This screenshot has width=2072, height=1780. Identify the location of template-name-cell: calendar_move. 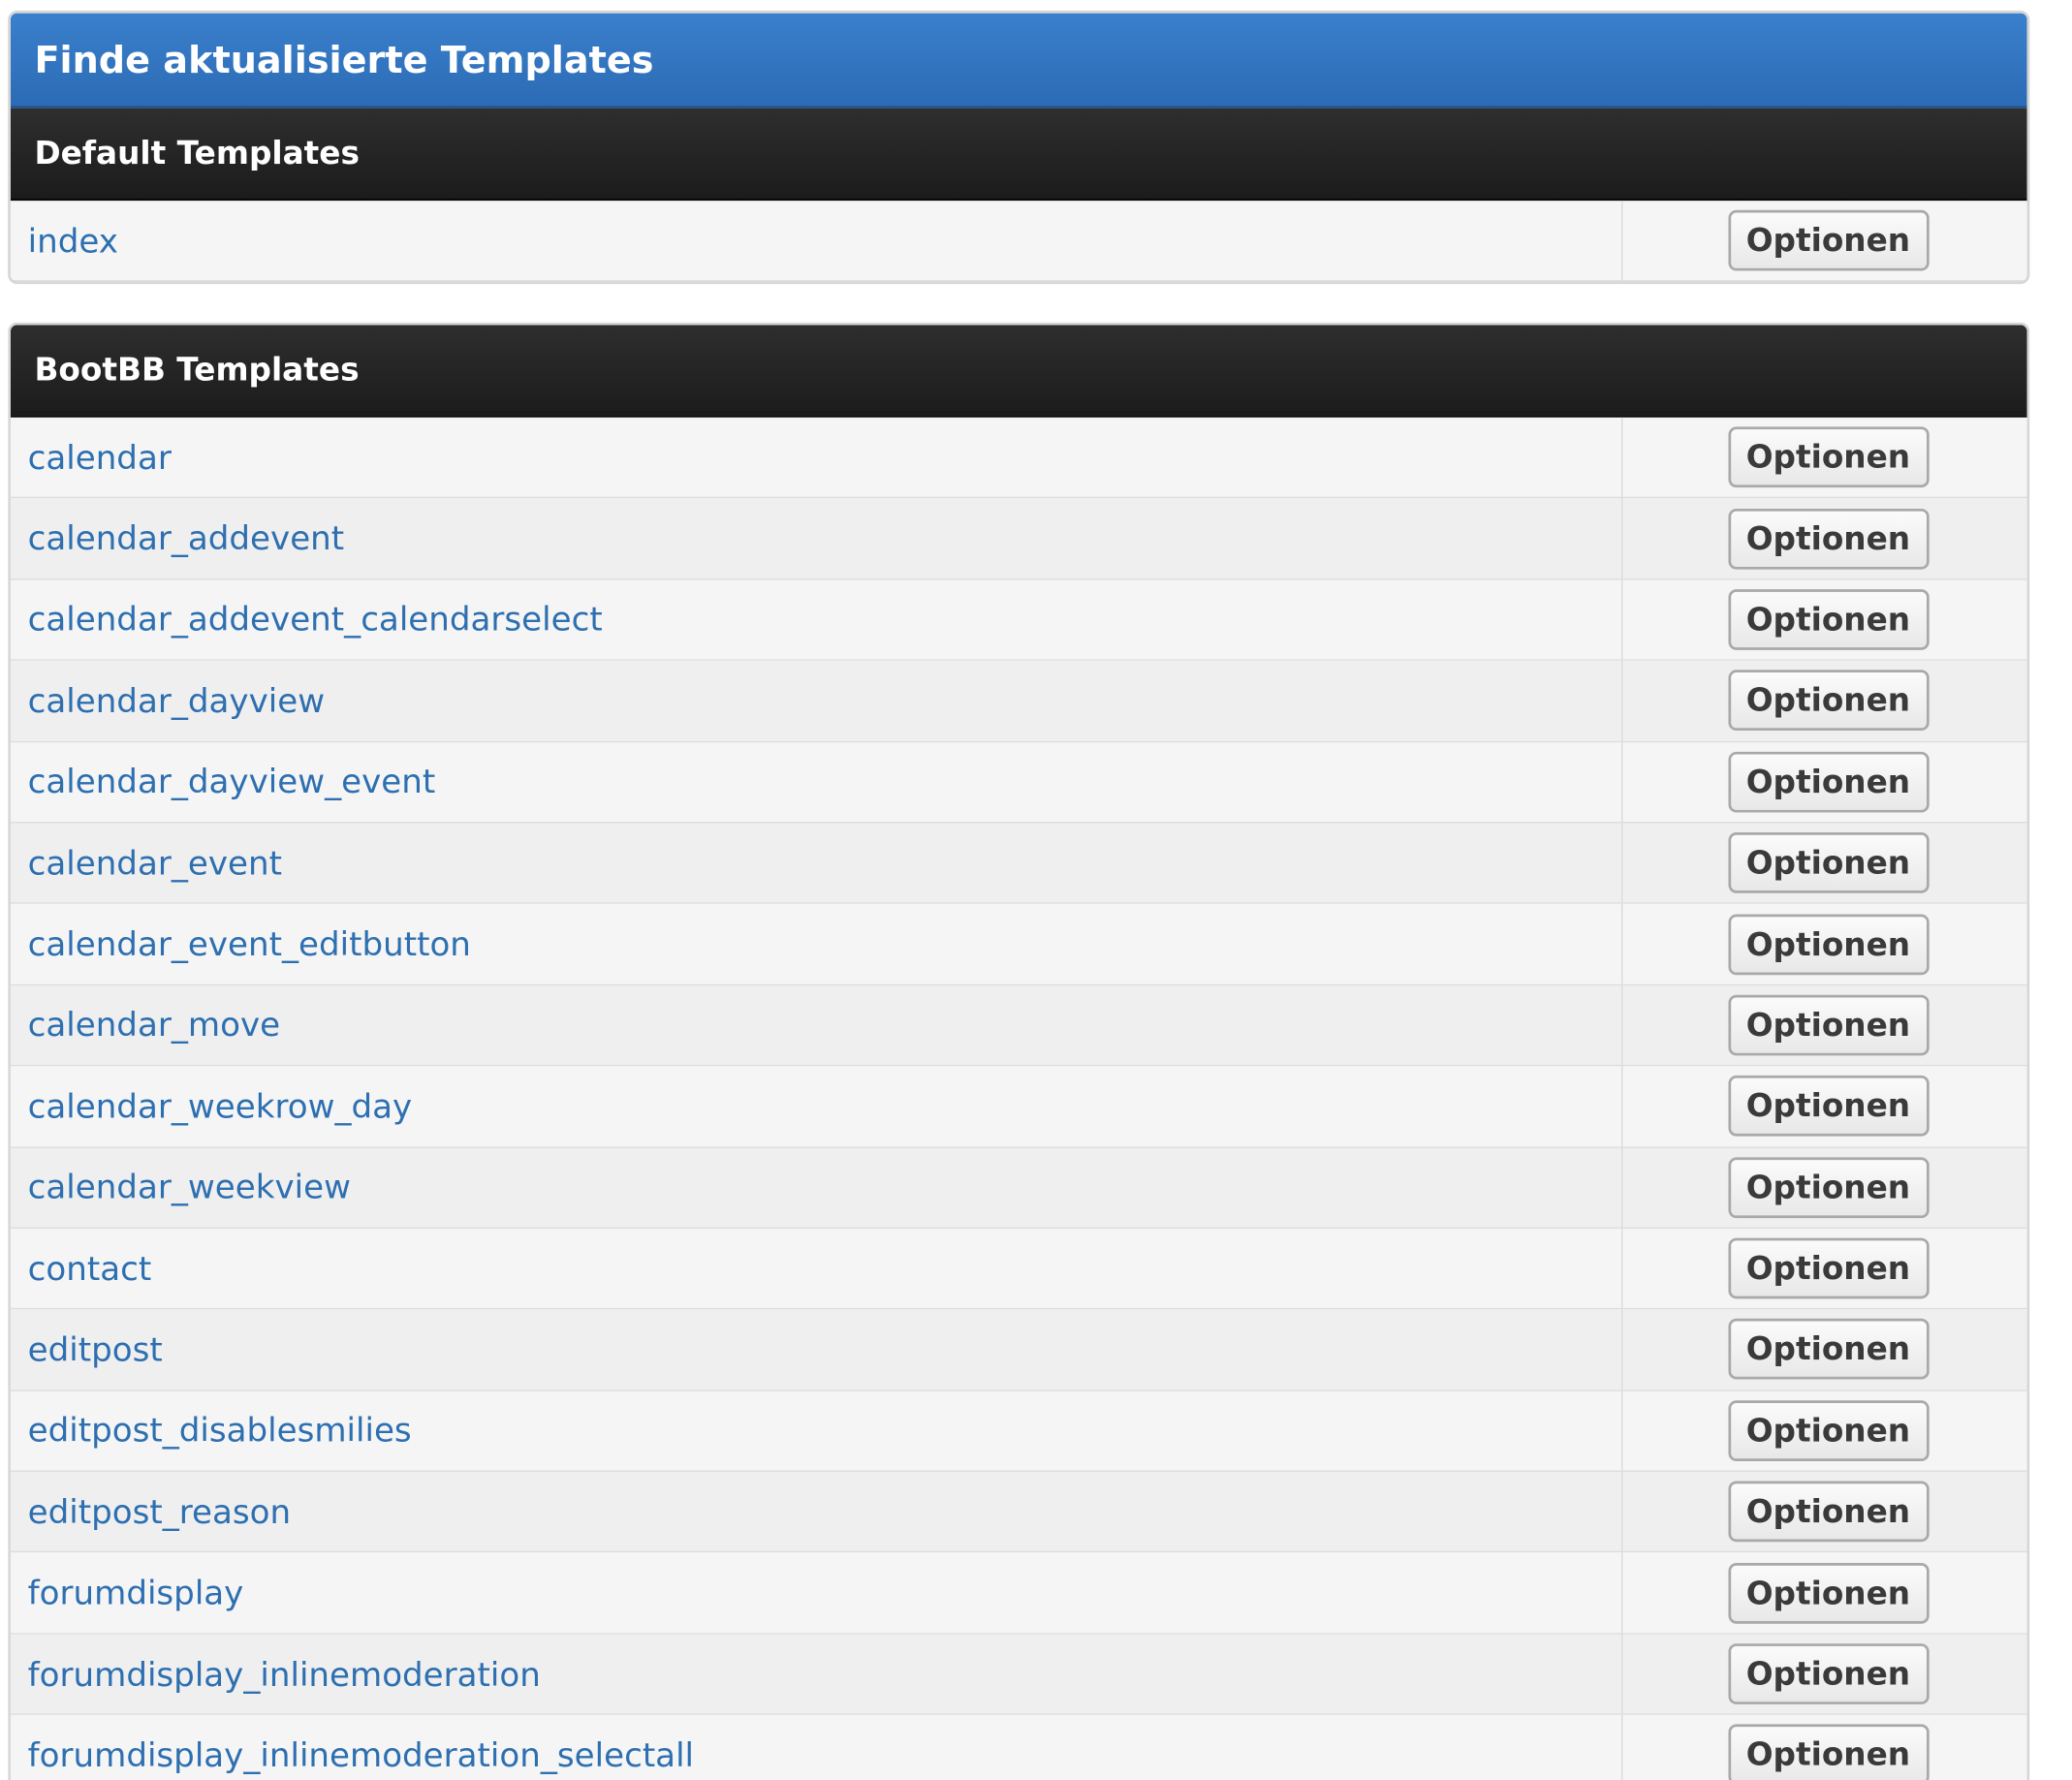
(817, 1025).